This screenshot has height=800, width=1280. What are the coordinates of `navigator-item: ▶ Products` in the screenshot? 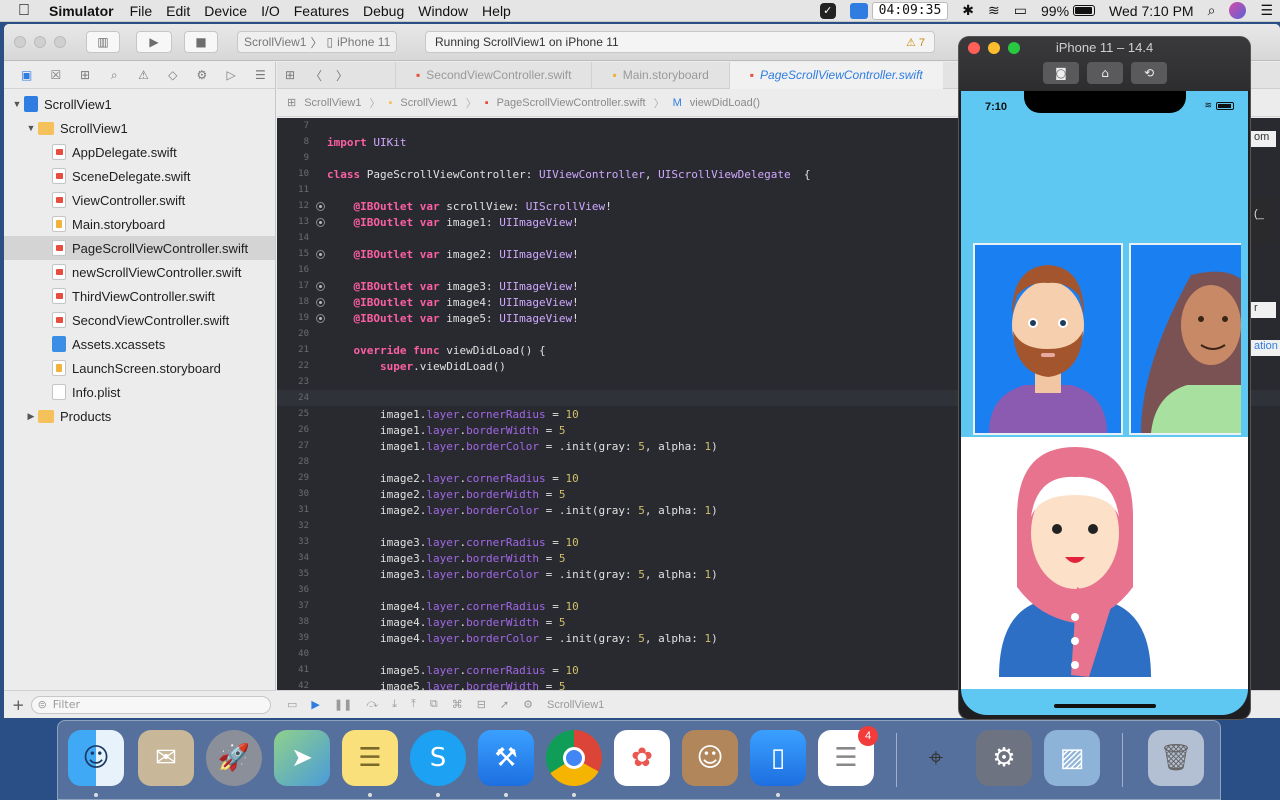 It's located at (139, 416).